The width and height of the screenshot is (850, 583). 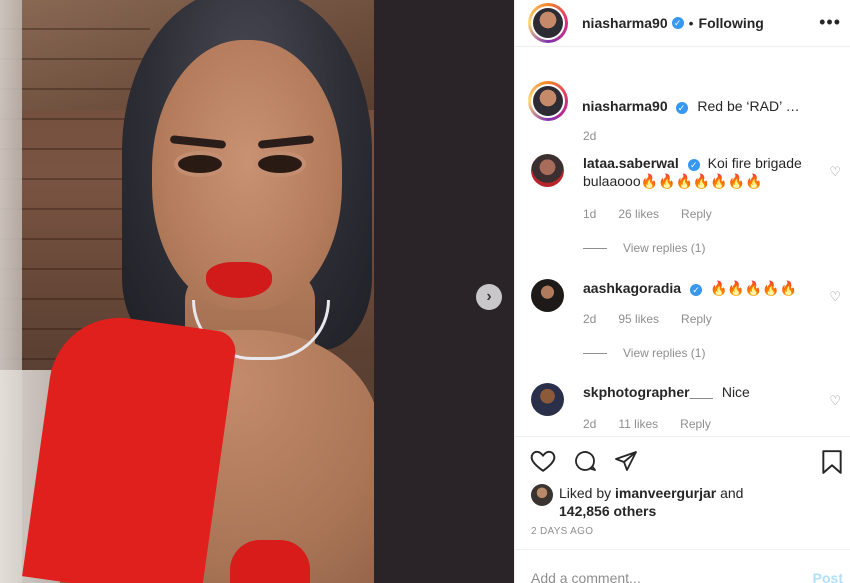 What do you see at coordinates (632, 288) in the screenshot?
I see `commenter-username: aashkagoradia` at bounding box center [632, 288].